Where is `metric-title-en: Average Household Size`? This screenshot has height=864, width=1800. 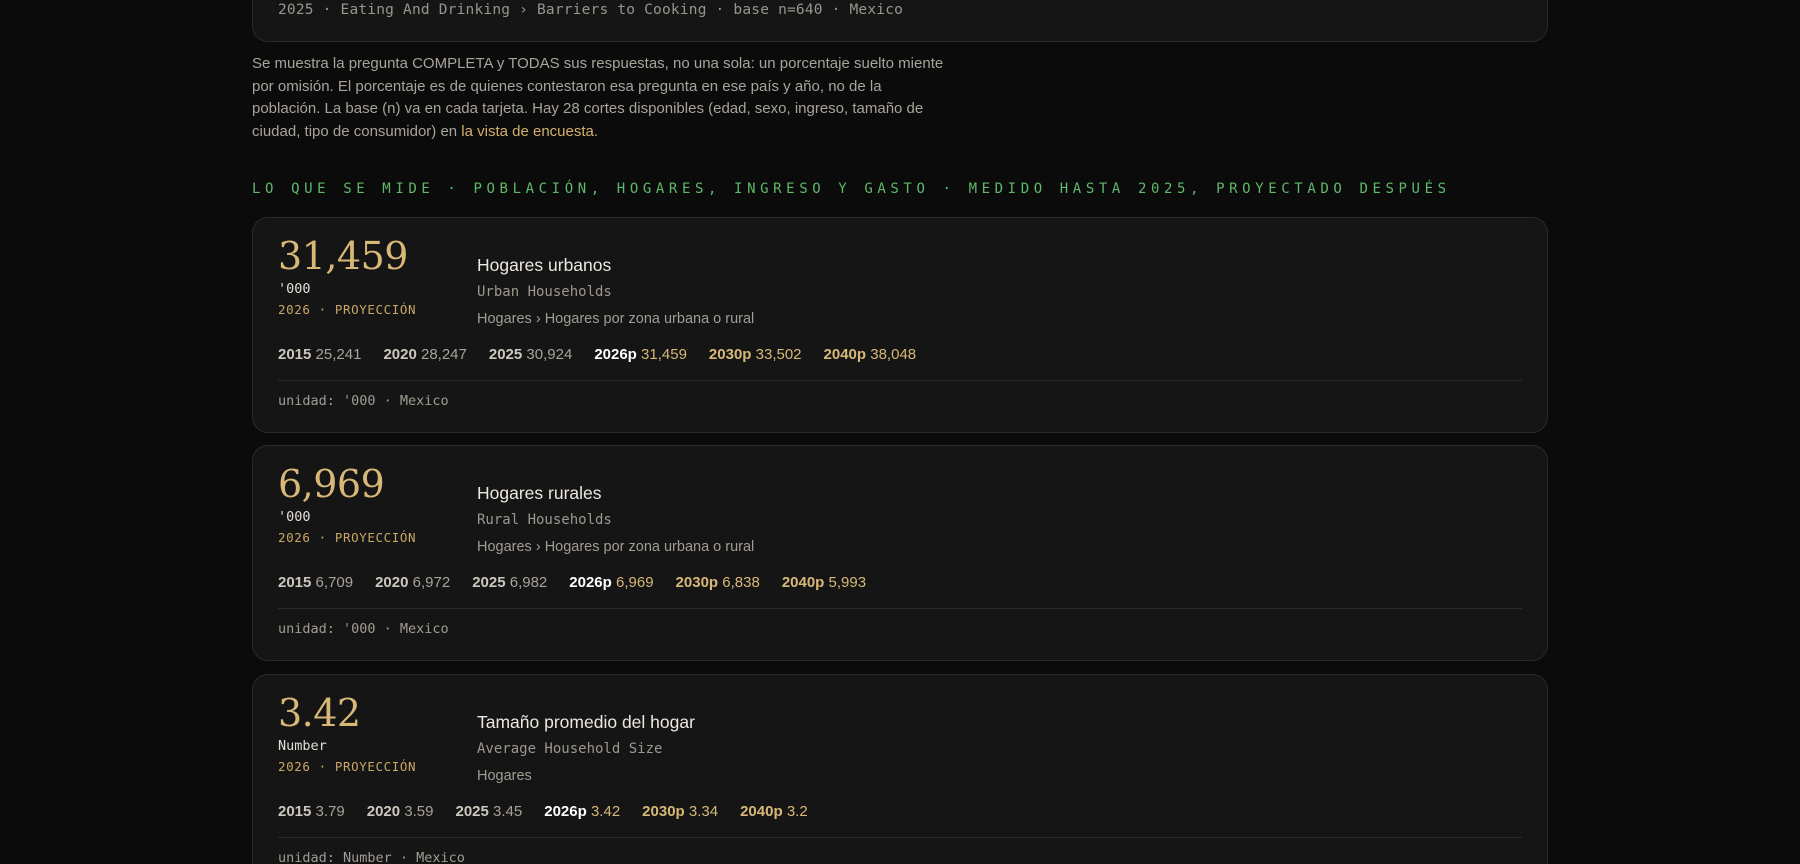
metric-title-en: Average Household Size is located at coordinates (570, 749).